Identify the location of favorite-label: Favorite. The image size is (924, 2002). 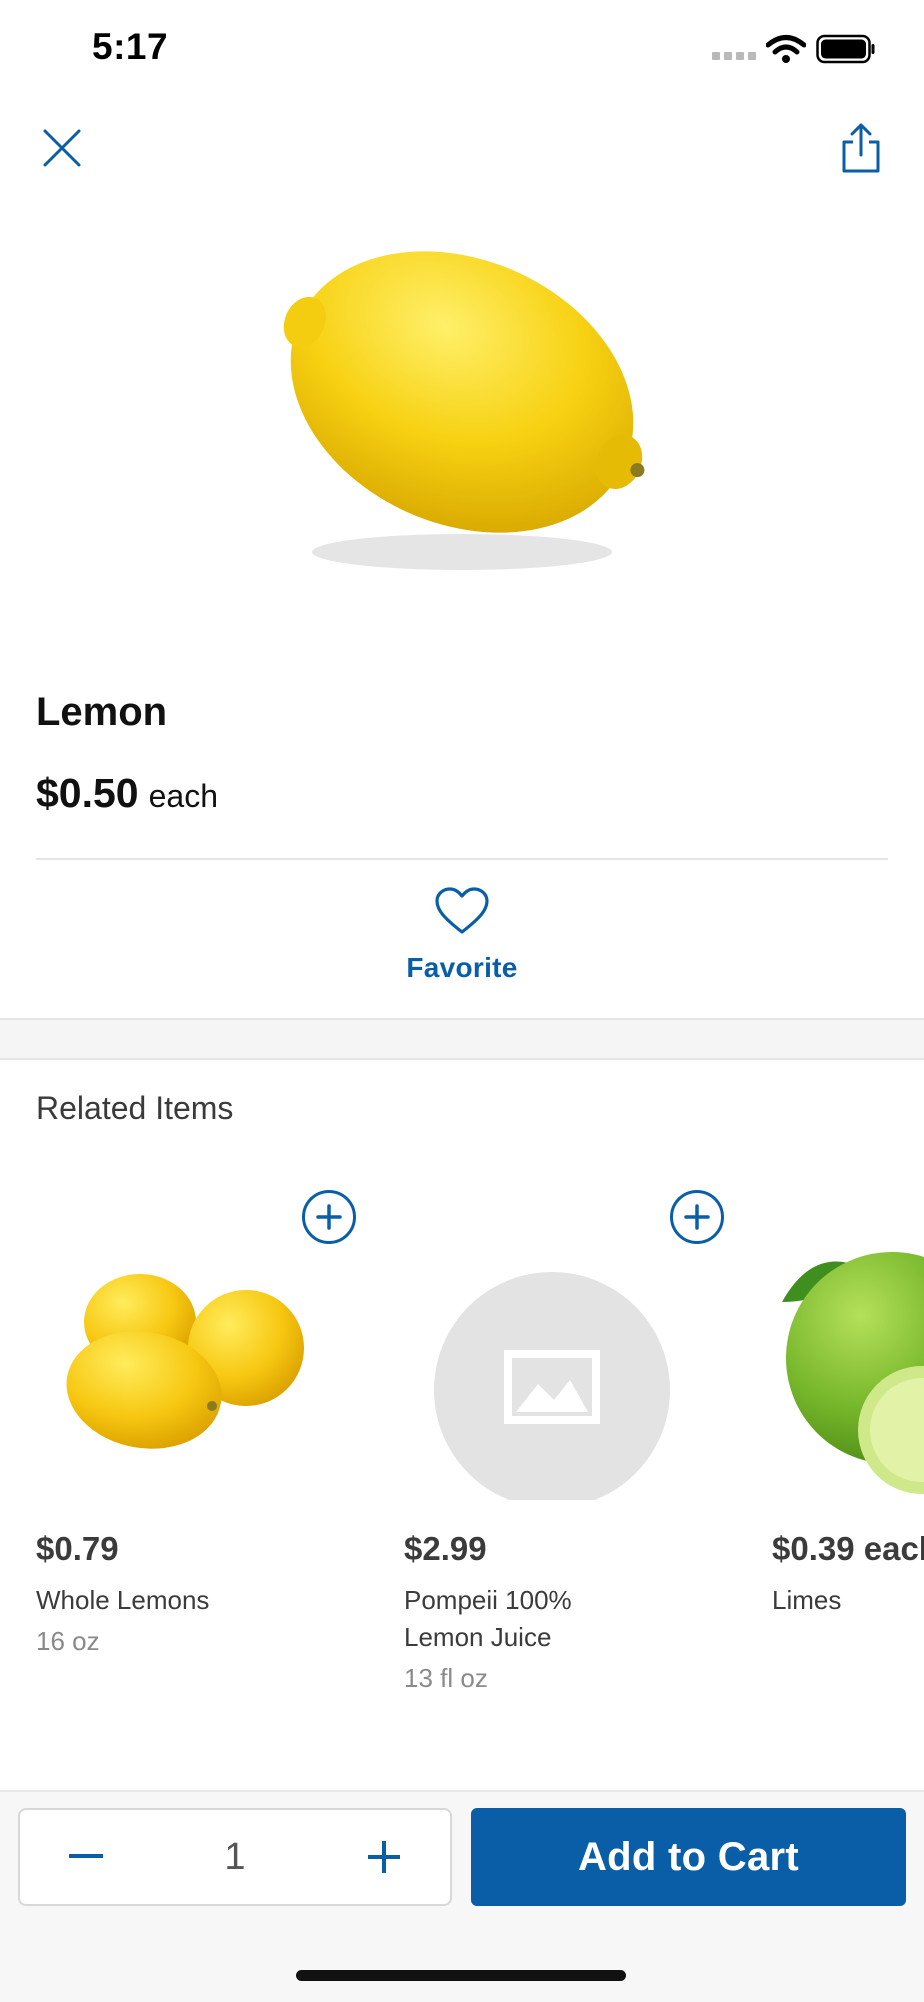
(462, 967).